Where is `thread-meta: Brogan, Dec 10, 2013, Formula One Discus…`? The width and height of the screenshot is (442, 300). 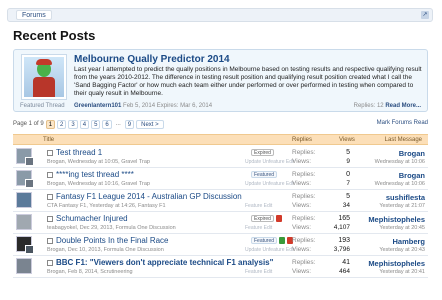 thread-meta: Brogan, Dec 10, 2013, Formula One Discus… is located at coordinates (105, 250).